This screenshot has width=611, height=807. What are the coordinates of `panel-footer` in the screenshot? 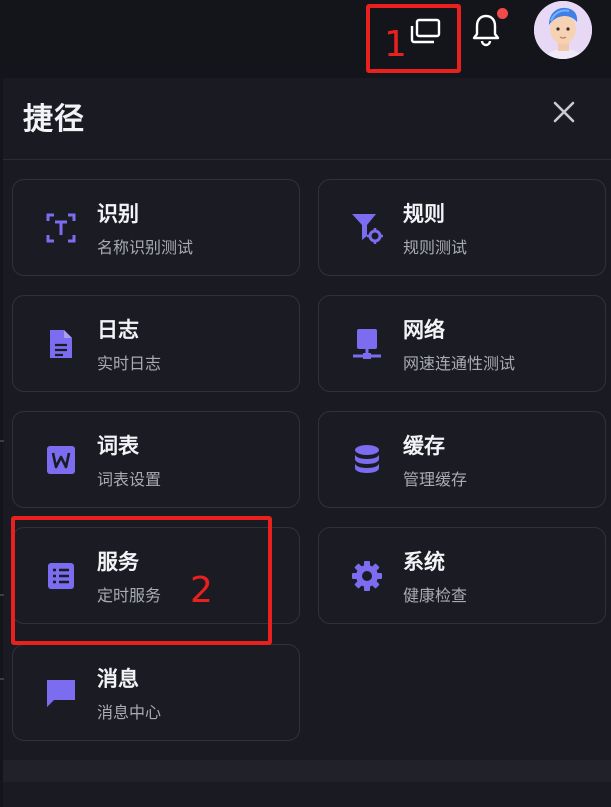 It's located at (307, 771).